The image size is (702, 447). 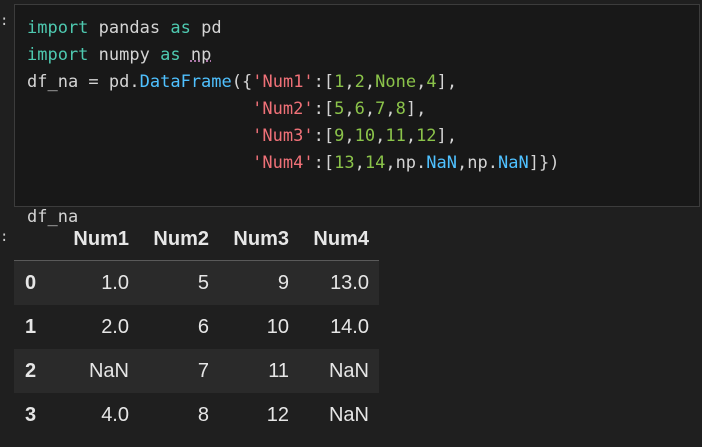 What do you see at coordinates (242, 136) in the screenshot?
I see `code-line-5: 'Num3':[9,10,11,12],` at bounding box center [242, 136].